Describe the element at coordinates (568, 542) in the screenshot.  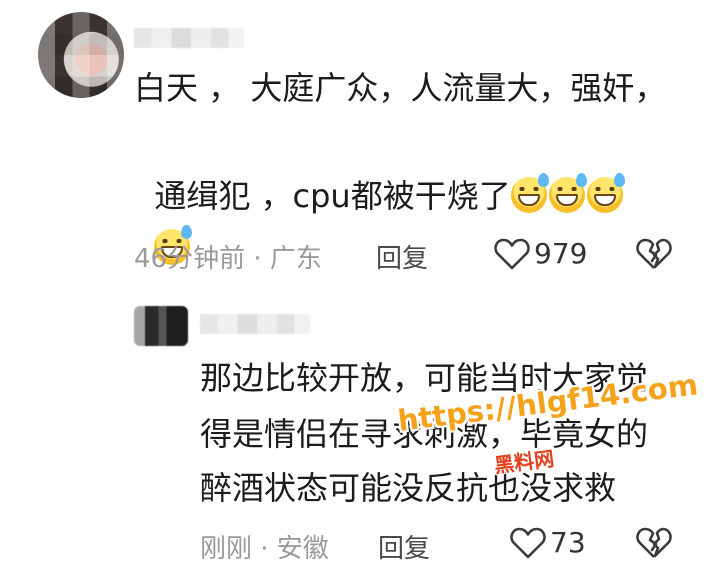
I see `like-count: 73` at that location.